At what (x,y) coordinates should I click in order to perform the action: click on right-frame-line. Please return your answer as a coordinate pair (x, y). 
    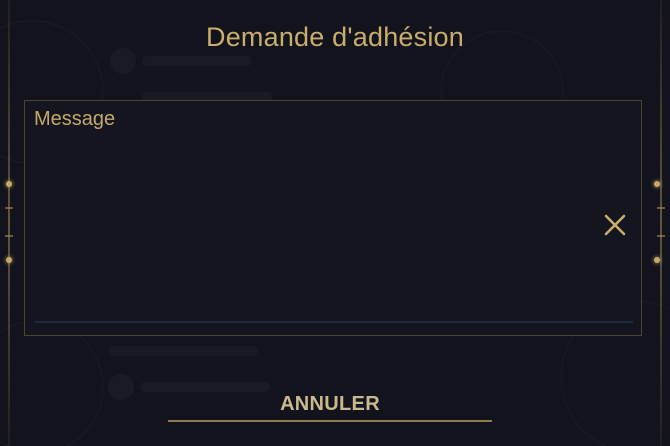
    Looking at the image, I should click on (661, 223).